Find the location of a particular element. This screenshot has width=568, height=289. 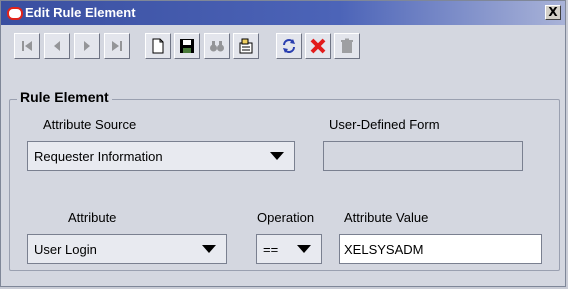

attribute-source-select: Requester Information is located at coordinates (161, 156).